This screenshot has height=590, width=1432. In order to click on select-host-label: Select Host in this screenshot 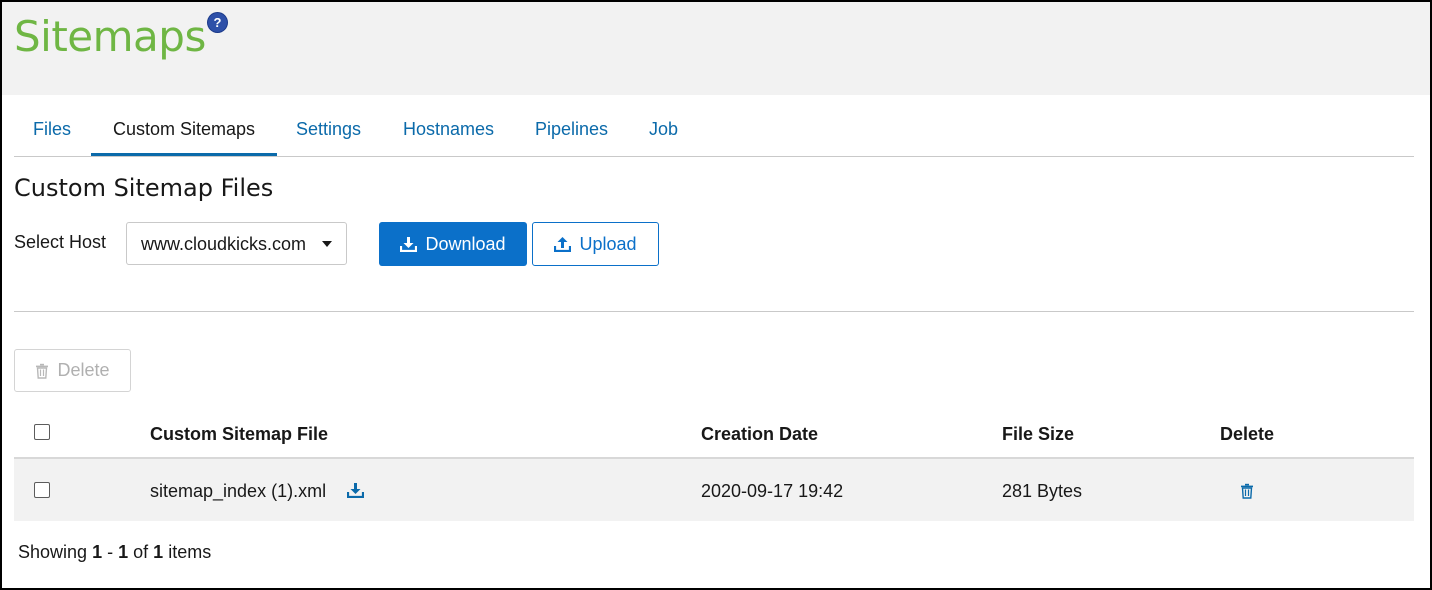, I will do `click(60, 242)`.